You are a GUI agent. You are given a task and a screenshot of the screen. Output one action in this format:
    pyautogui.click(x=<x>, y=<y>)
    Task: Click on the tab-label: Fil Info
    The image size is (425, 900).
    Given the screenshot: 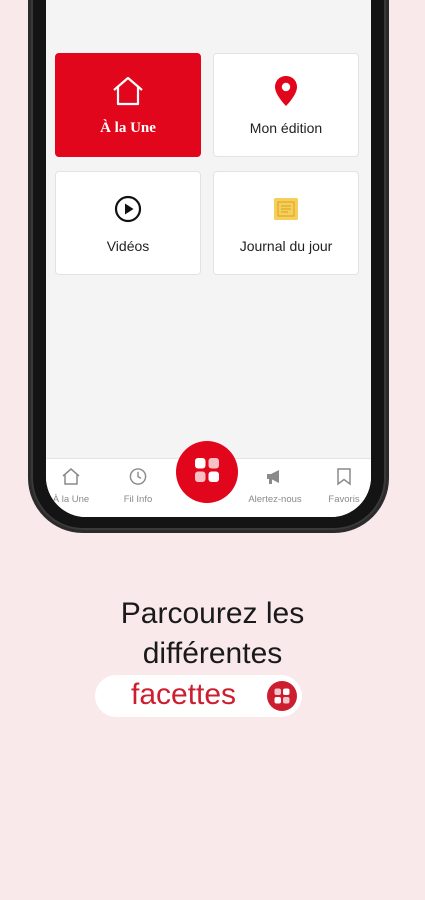 What is the action you would take?
    pyautogui.click(x=138, y=499)
    